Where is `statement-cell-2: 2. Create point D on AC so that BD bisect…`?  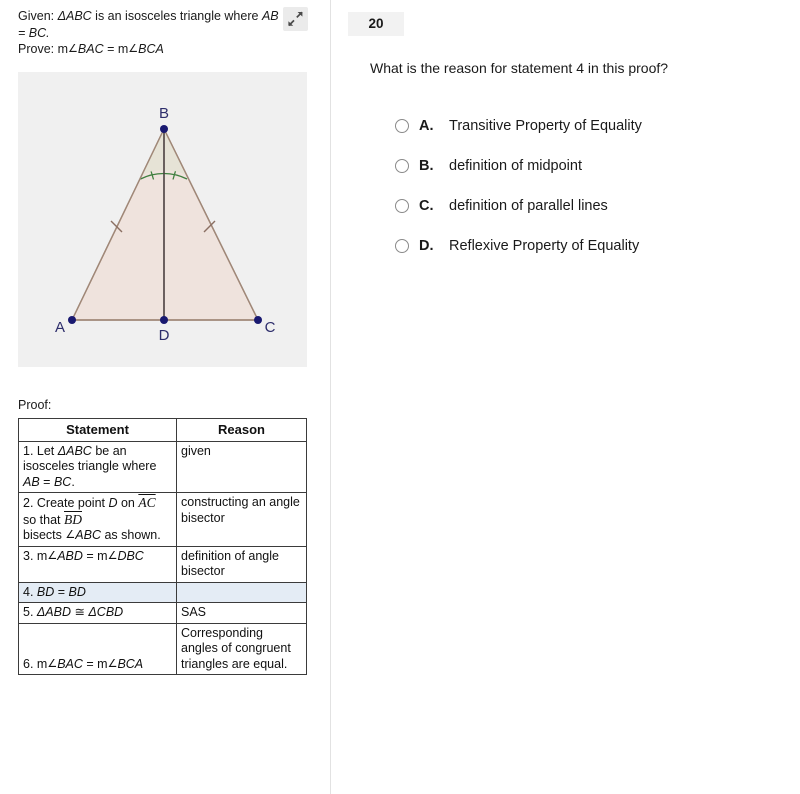 statement-cell-2: 2. Create point D on AC so that BD bisect… is located at coordinates (97, 519).